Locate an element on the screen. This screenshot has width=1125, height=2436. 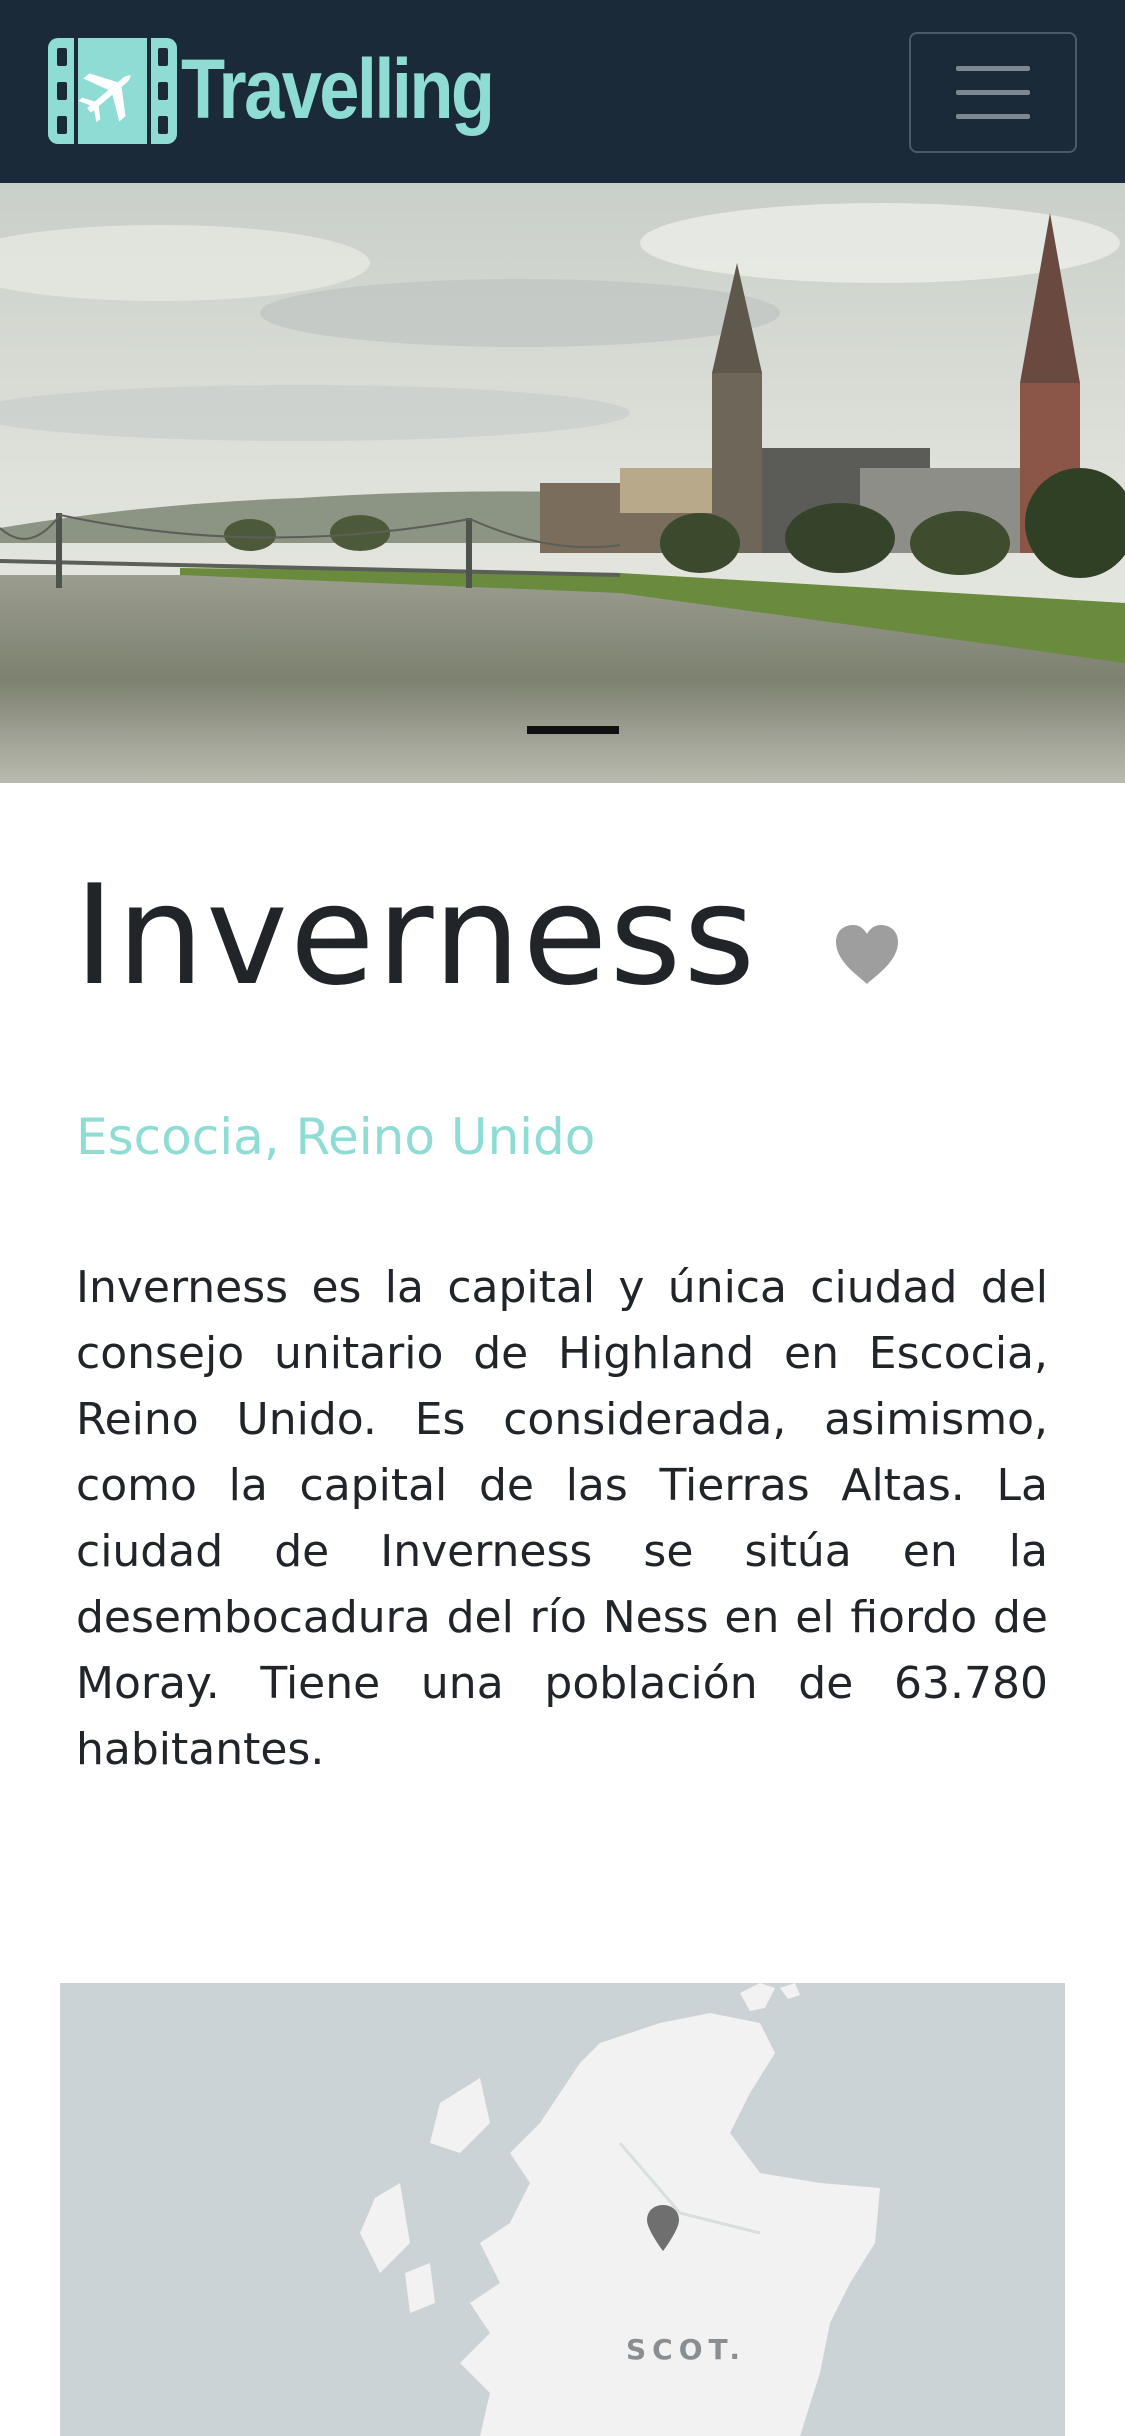
favorite-button is located at coordinates (867, 955).